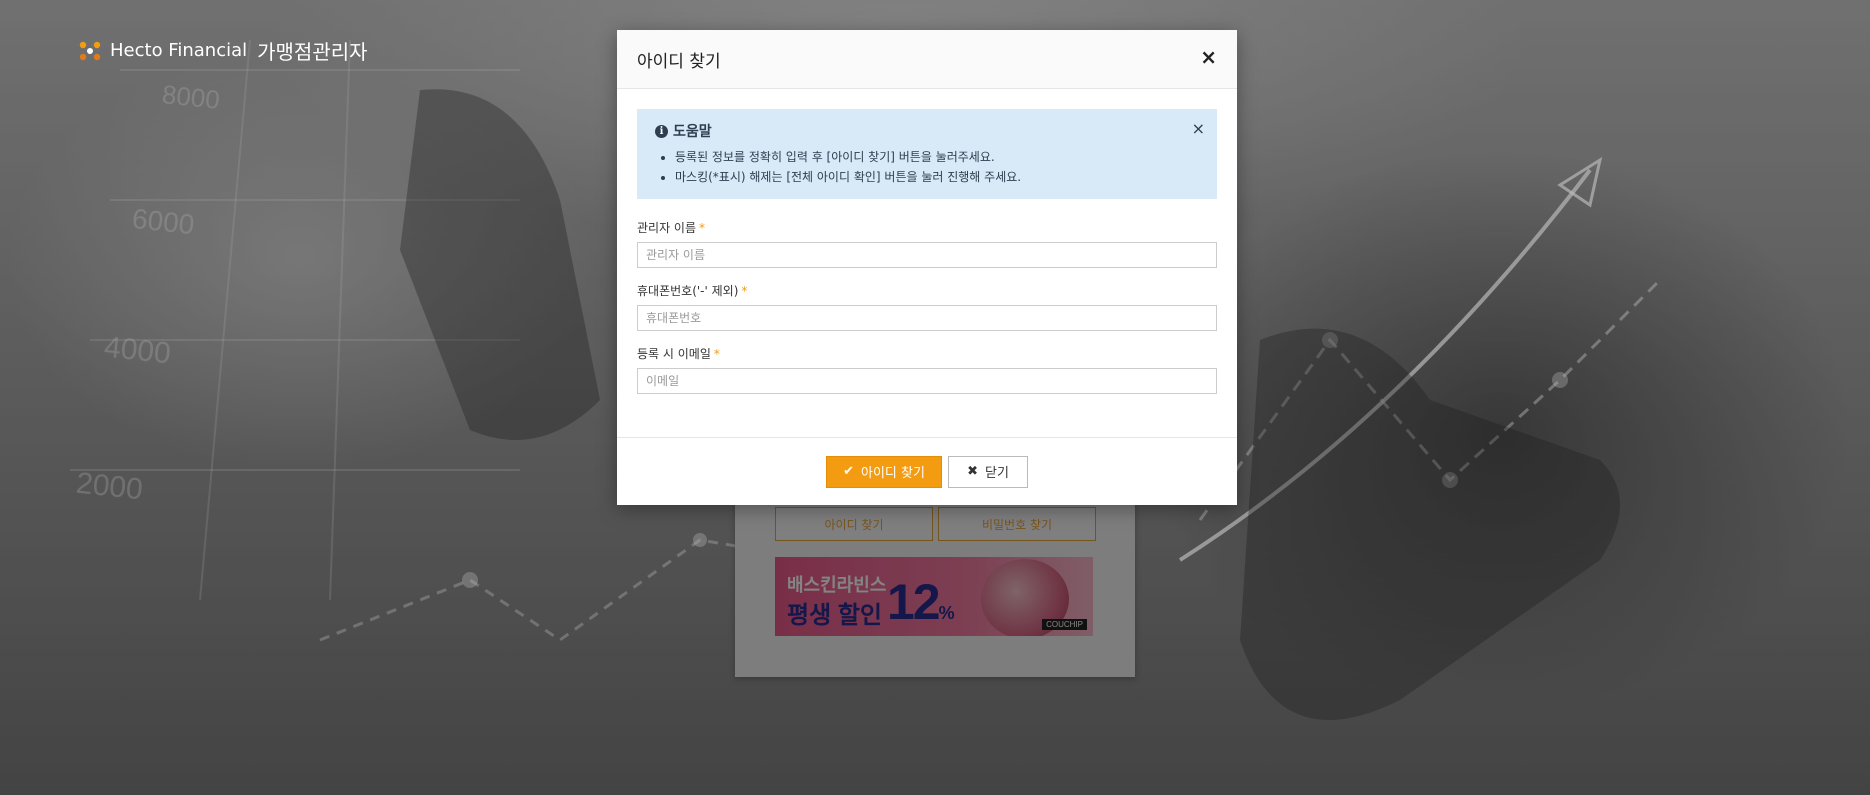  What do you see at coordinates (892, 473) in the screenshot?
I see `find-id-submit-label: 아이디 찾기` at bounding box center [892, 473].